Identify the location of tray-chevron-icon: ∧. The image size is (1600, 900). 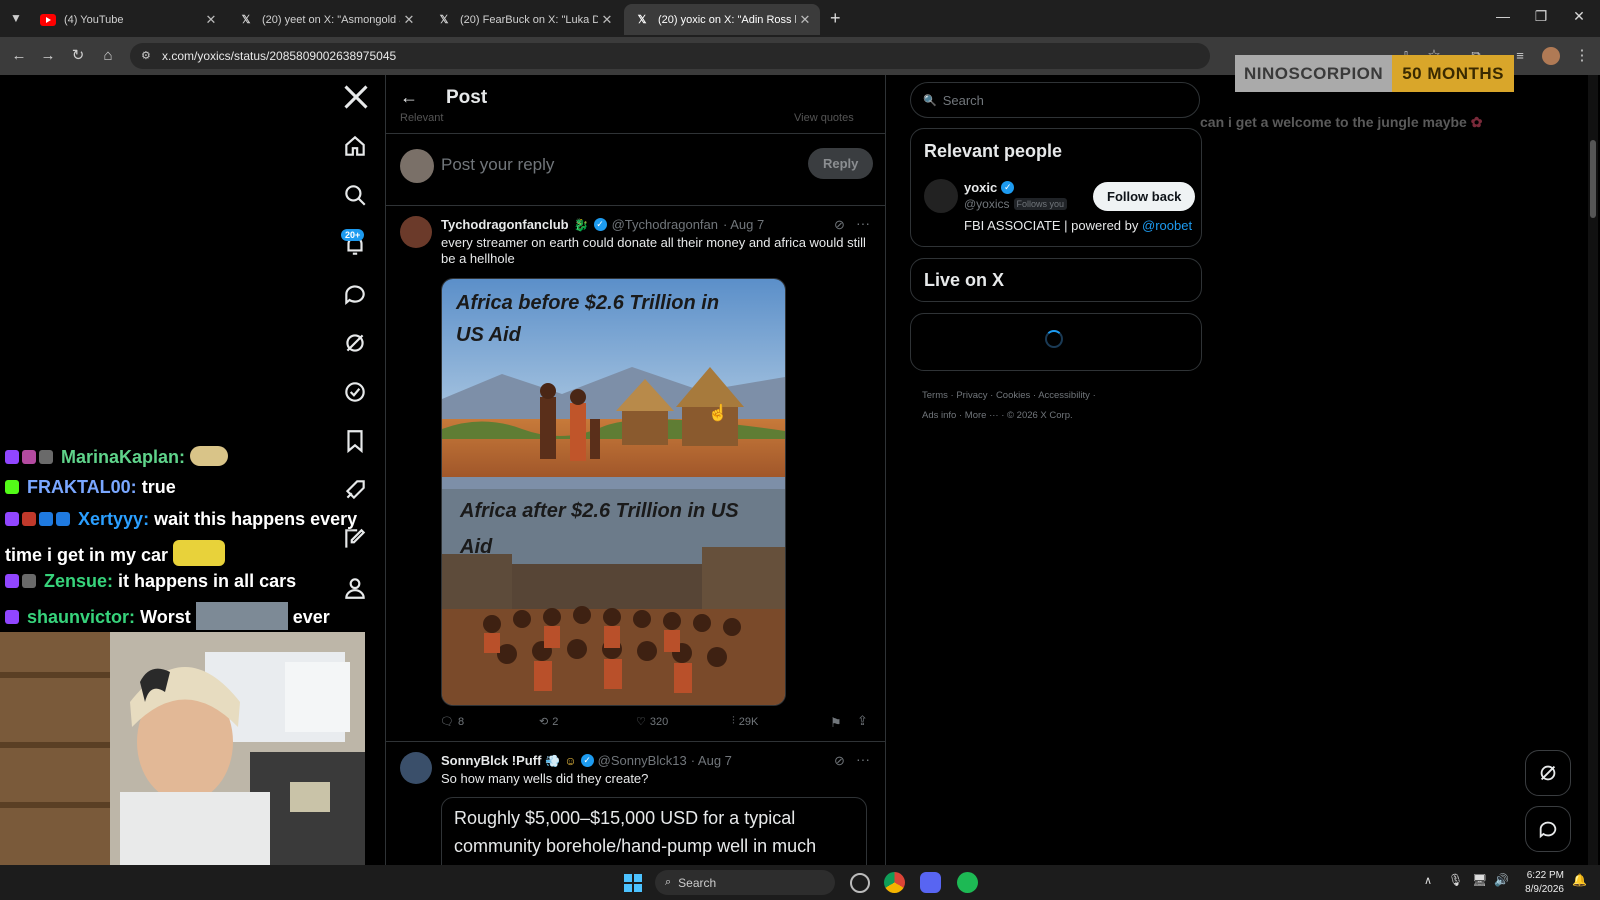
(1428, 880).